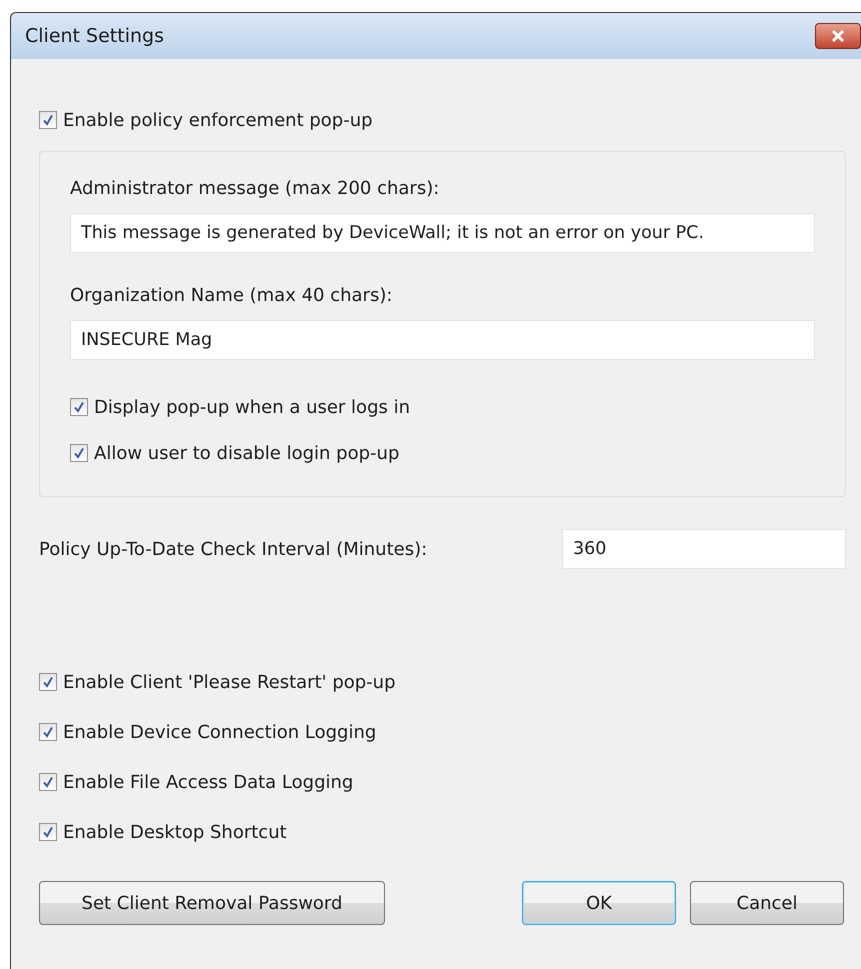  What do you see at coordinates (175, 832) in the screenshot?
I see `checkbox-label: Enable Desktop Shortcut` at bounding box center [175, 832].